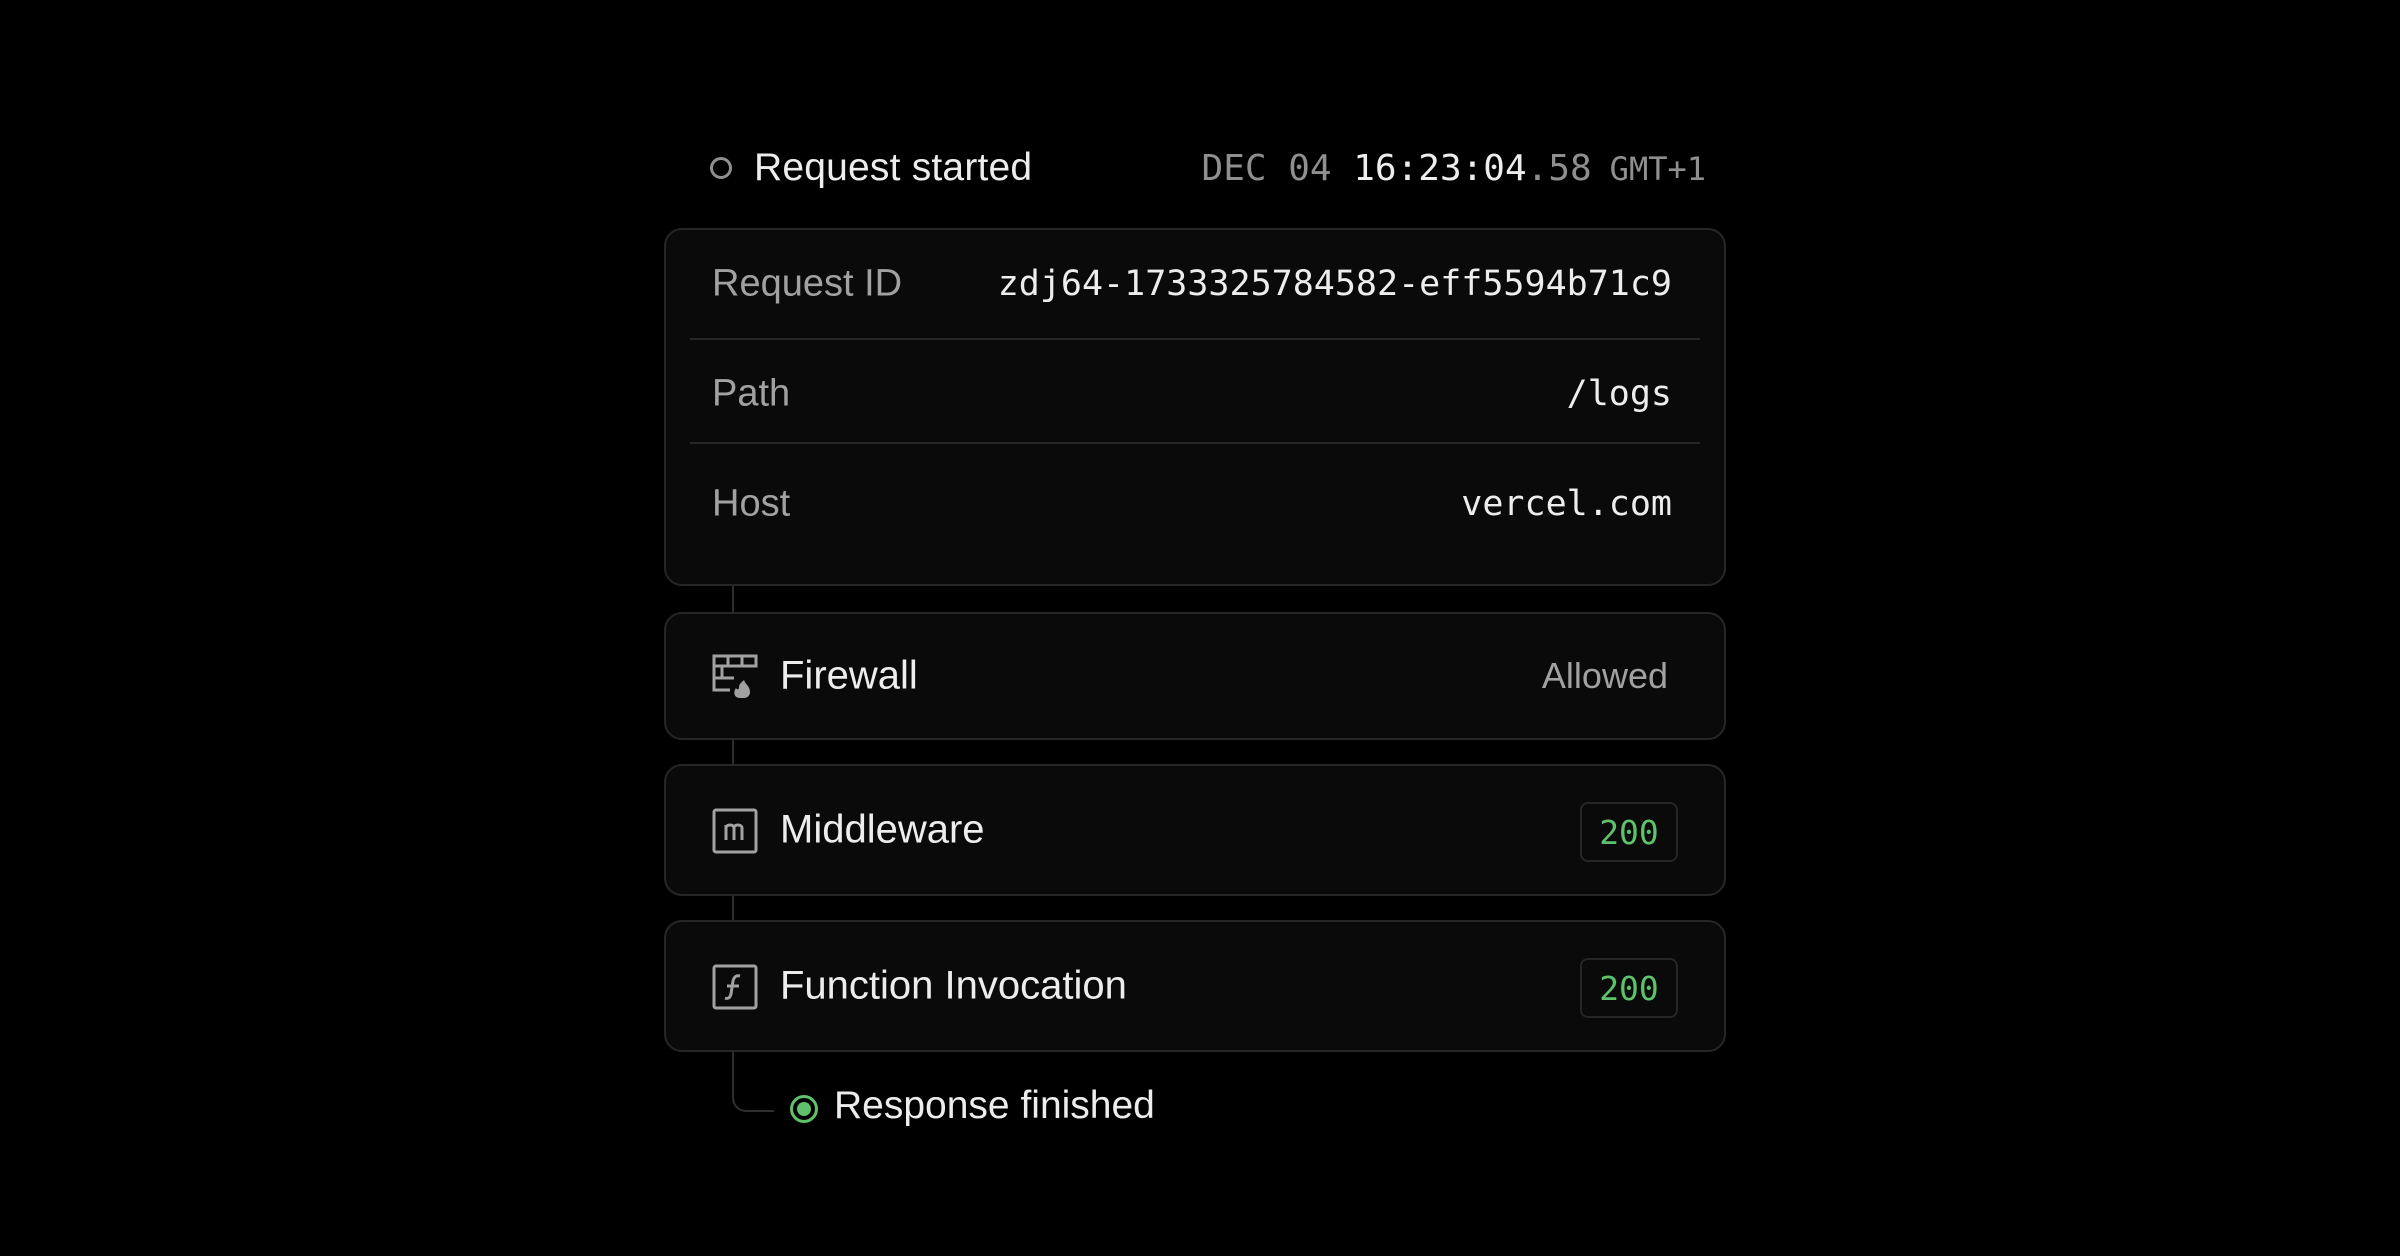 The image size is (2400, 1256). Describe the element at coordinates (751, 503) in the screenshot. I see `detail-label: Host` at that location.